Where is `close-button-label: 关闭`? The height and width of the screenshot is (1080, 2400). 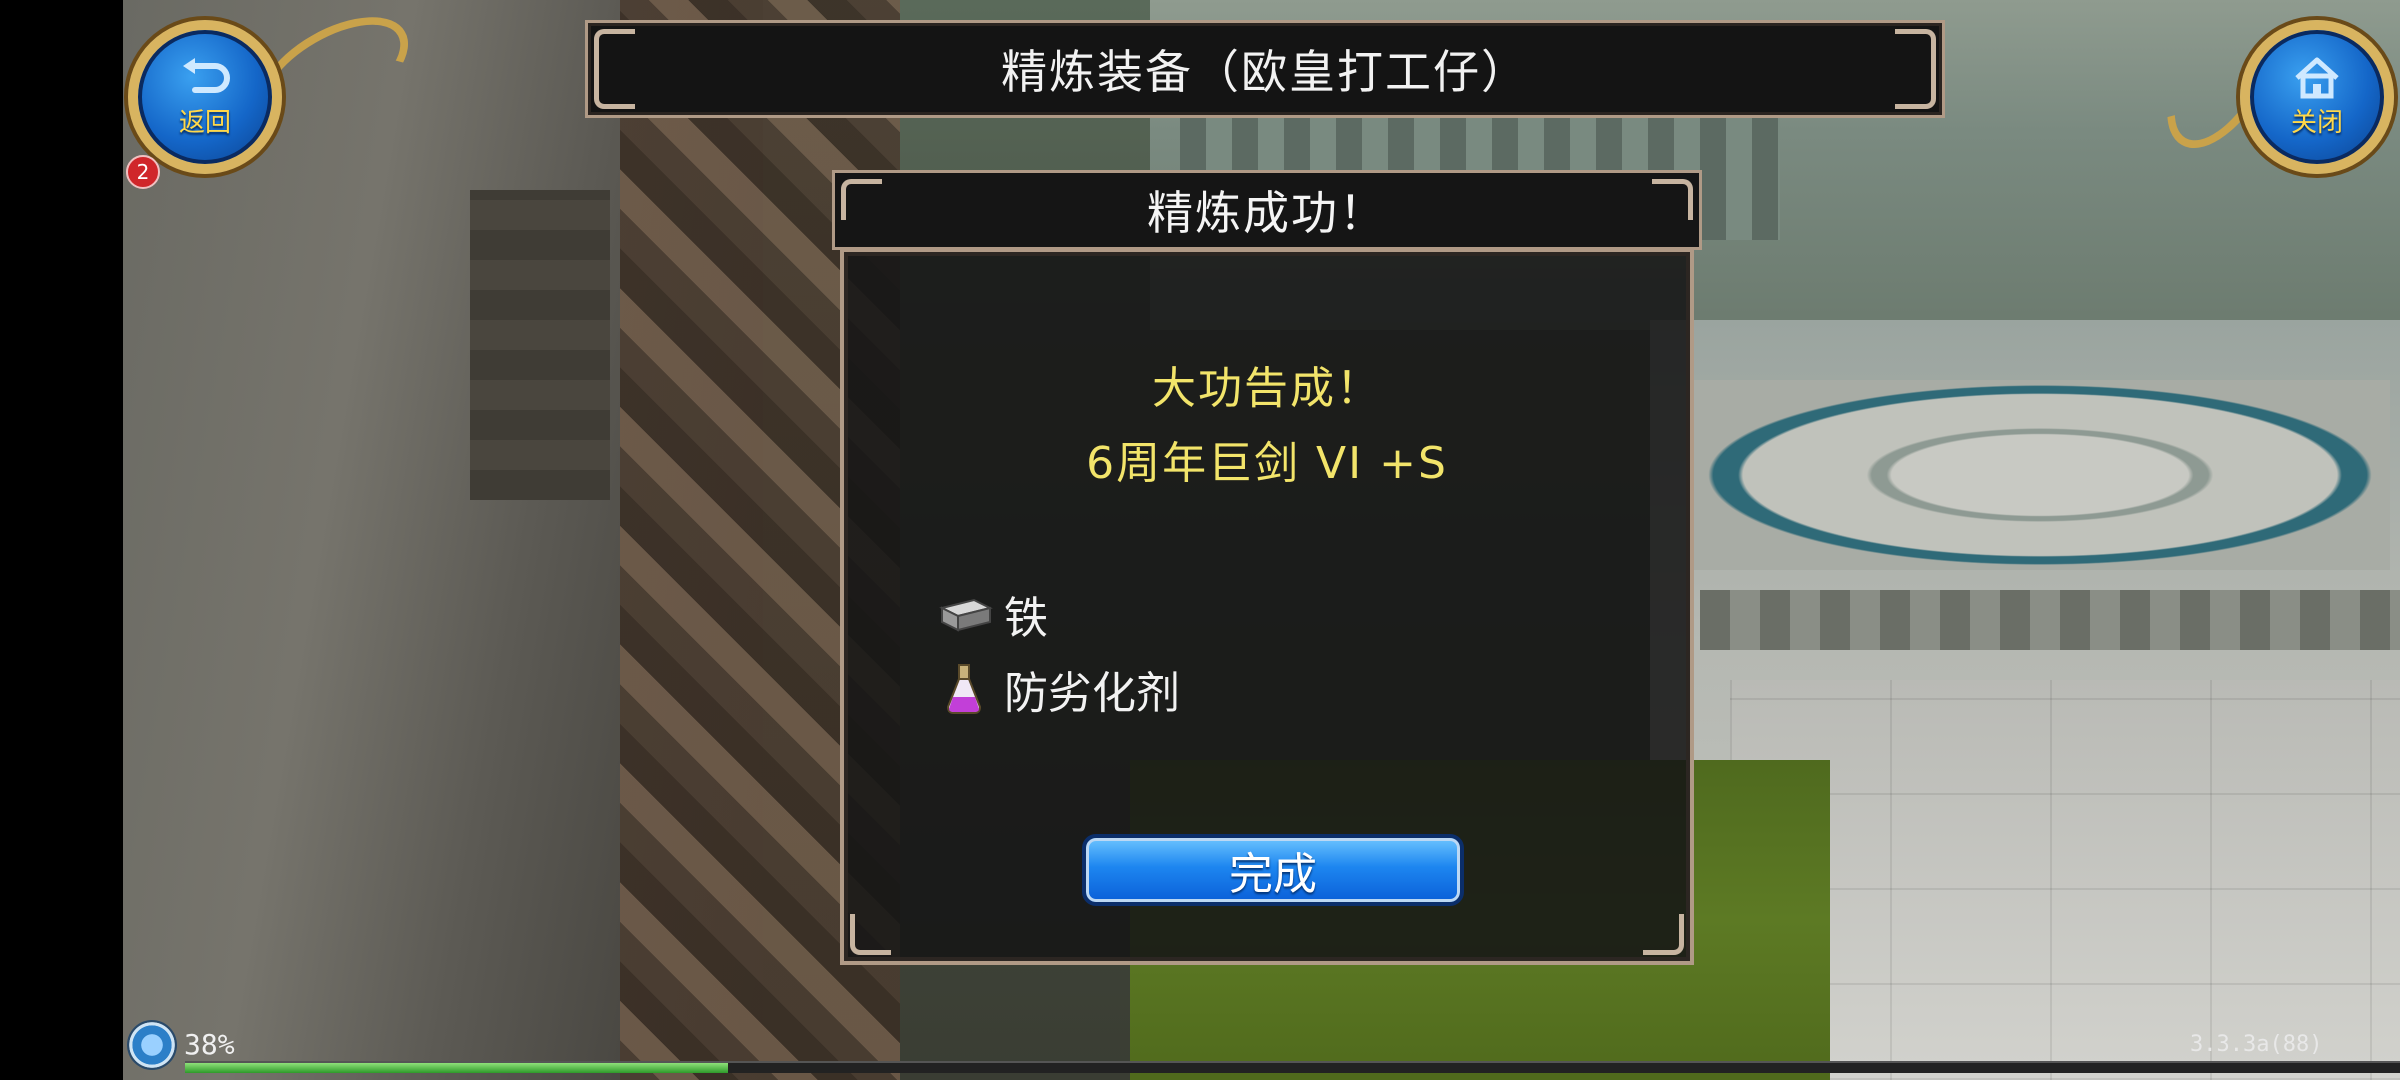 close-button-label: 关闭 is located at coordinates (2316, 122).